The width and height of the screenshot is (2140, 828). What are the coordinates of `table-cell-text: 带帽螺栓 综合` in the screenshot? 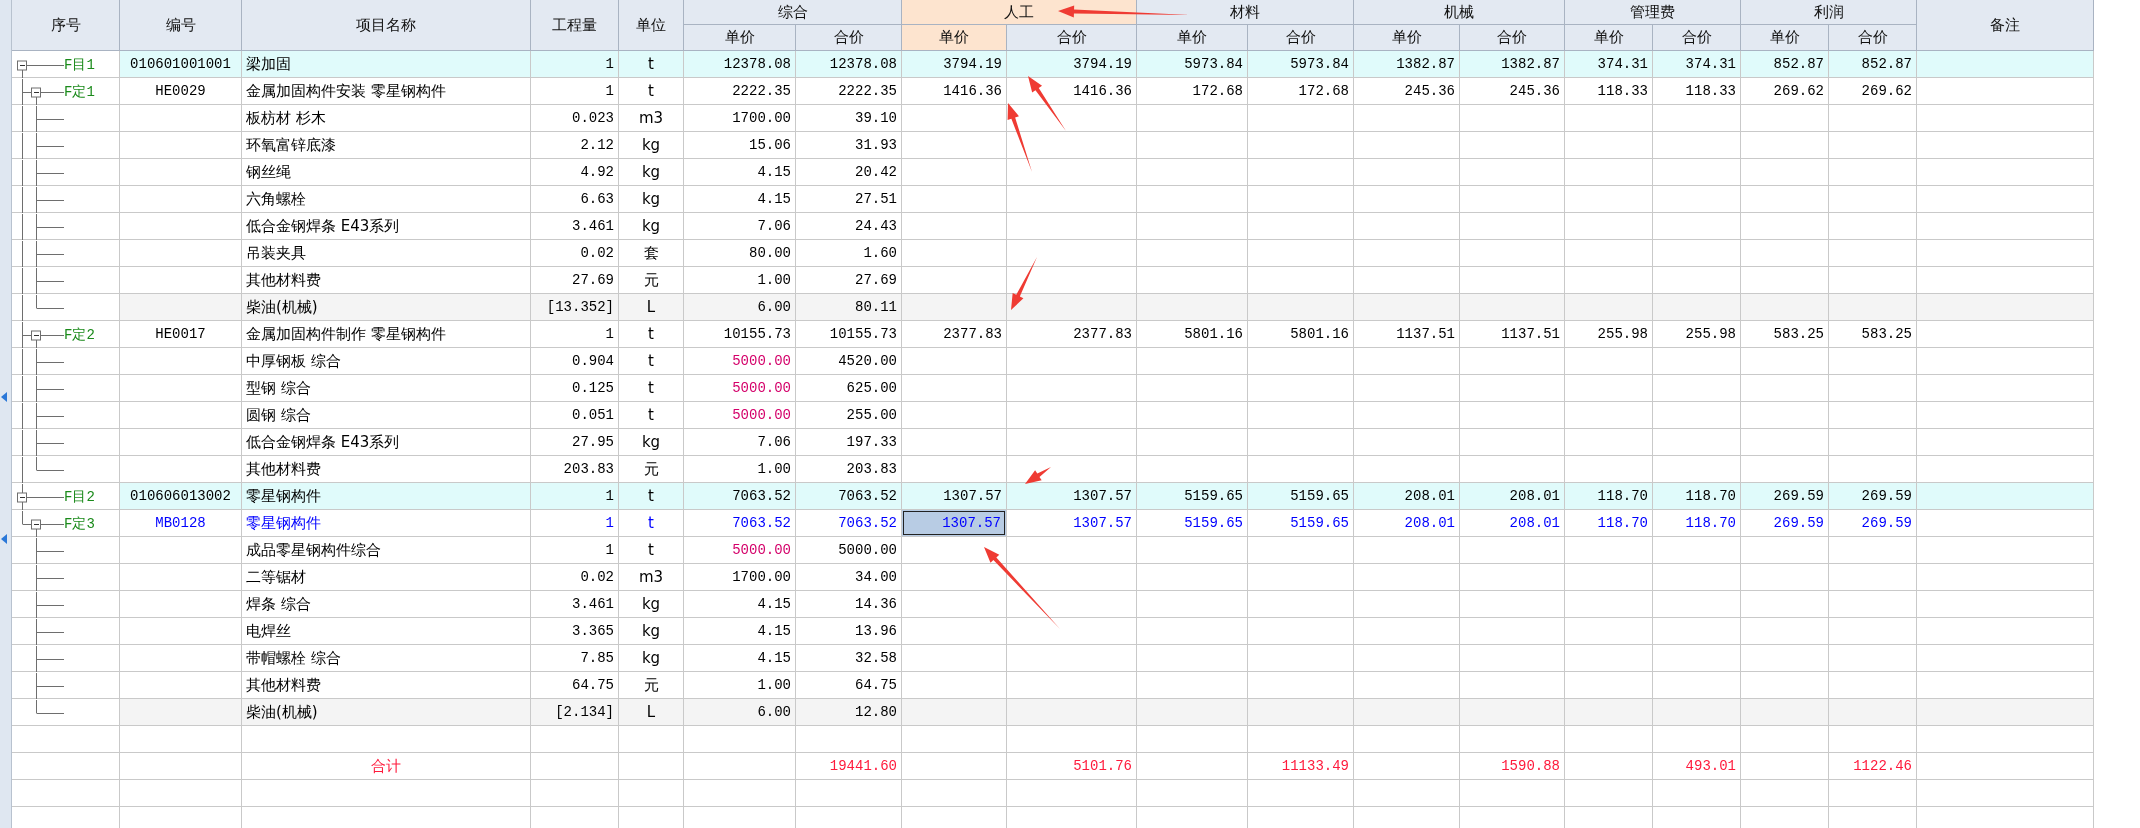 It's located at (293, 658).